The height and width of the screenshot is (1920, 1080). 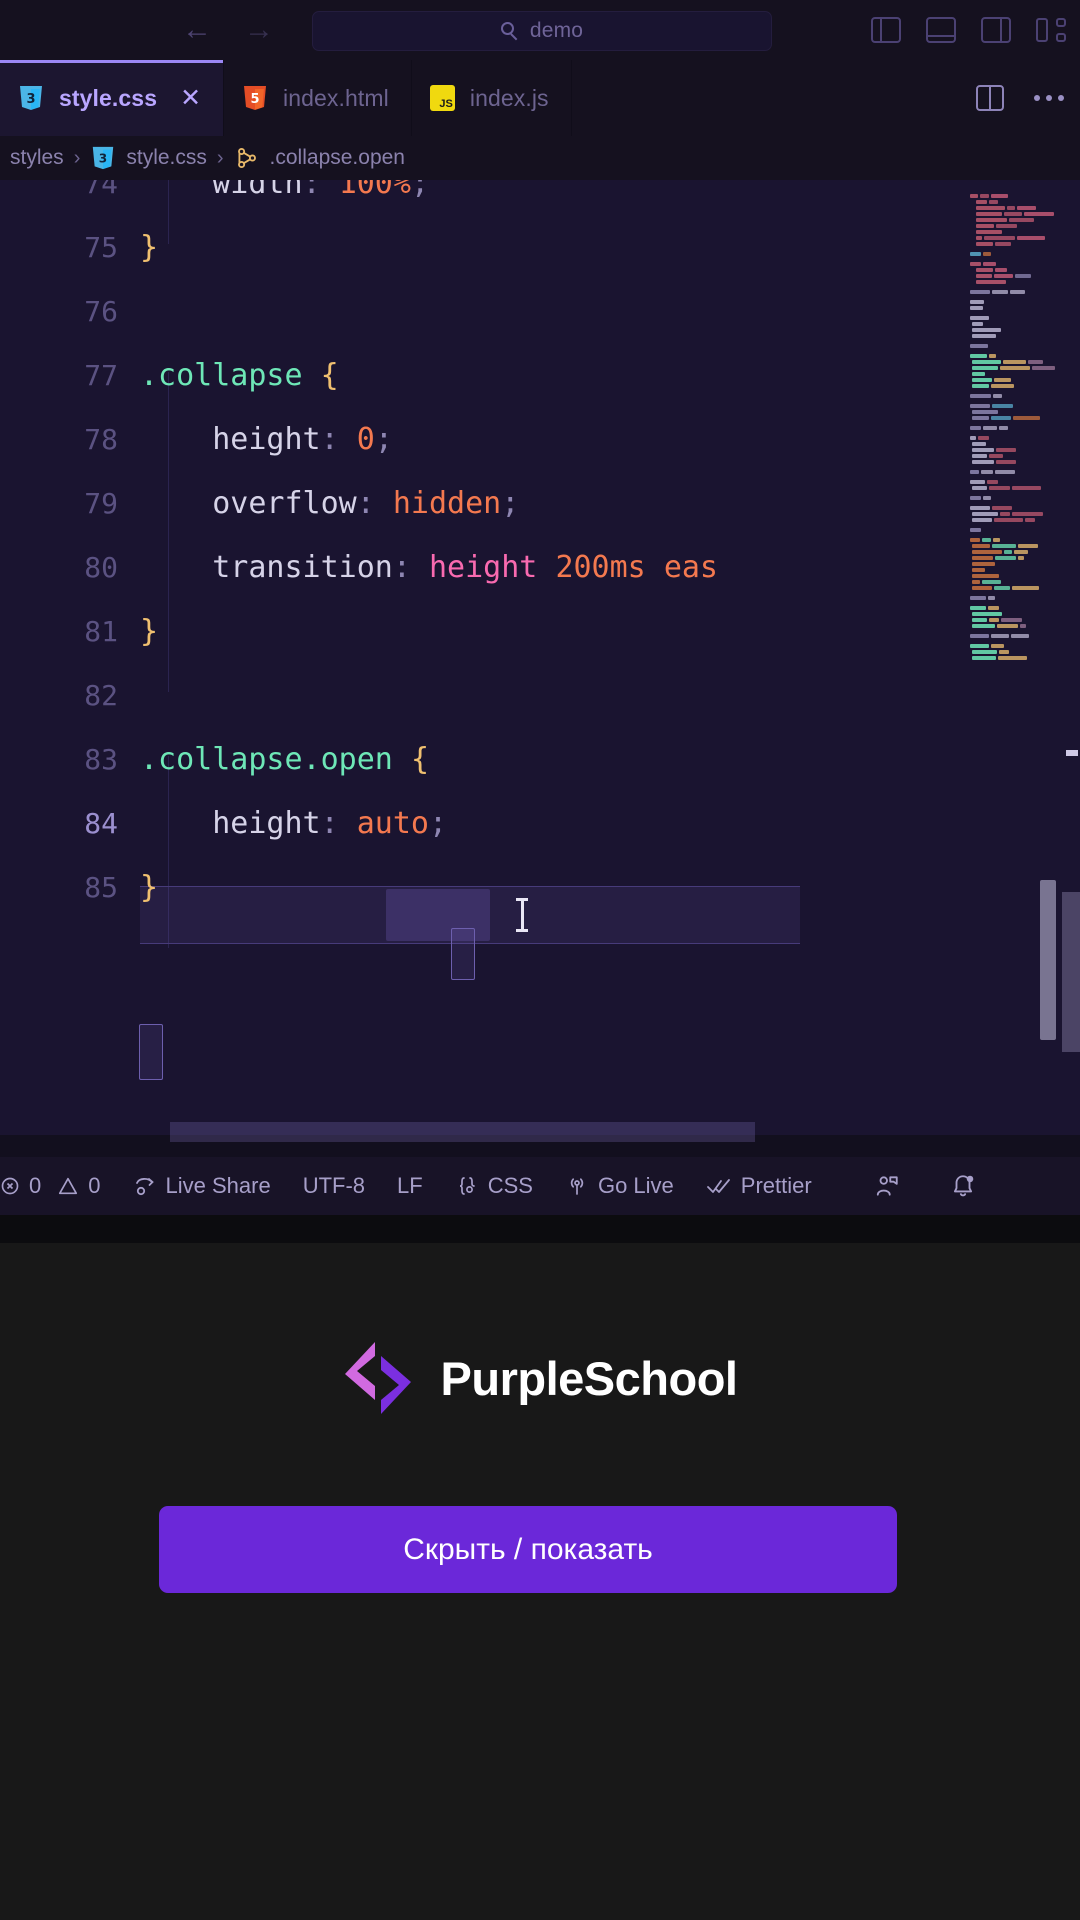 What do you see at coordinates (462, 1132) in the screenshot?
I see `horizontal-scrollbar-thumb` at bounding box center [462, 1132].